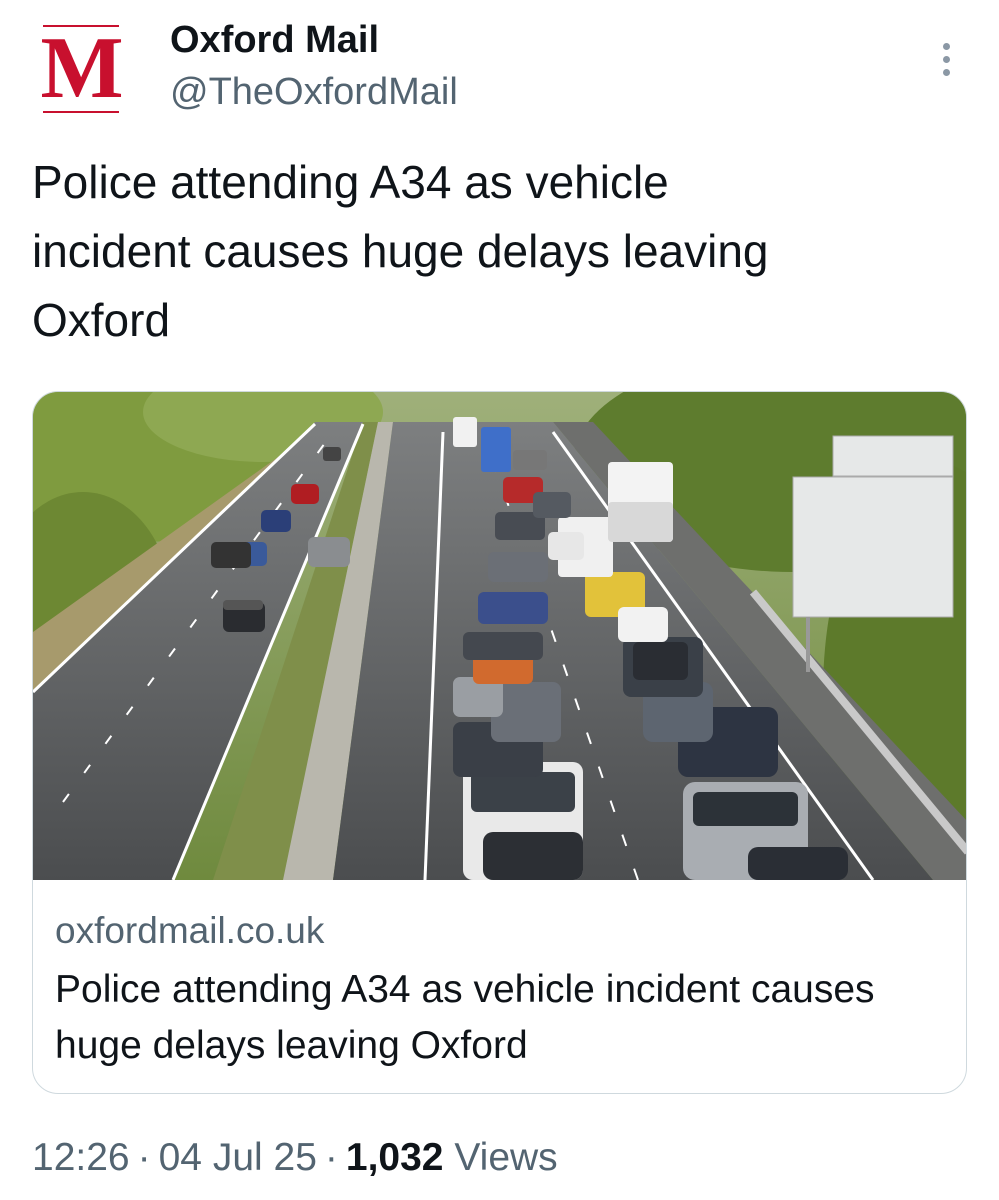 This screenshot has height=1200, width=999. I want to click on avatar: M, so click(81, 69).